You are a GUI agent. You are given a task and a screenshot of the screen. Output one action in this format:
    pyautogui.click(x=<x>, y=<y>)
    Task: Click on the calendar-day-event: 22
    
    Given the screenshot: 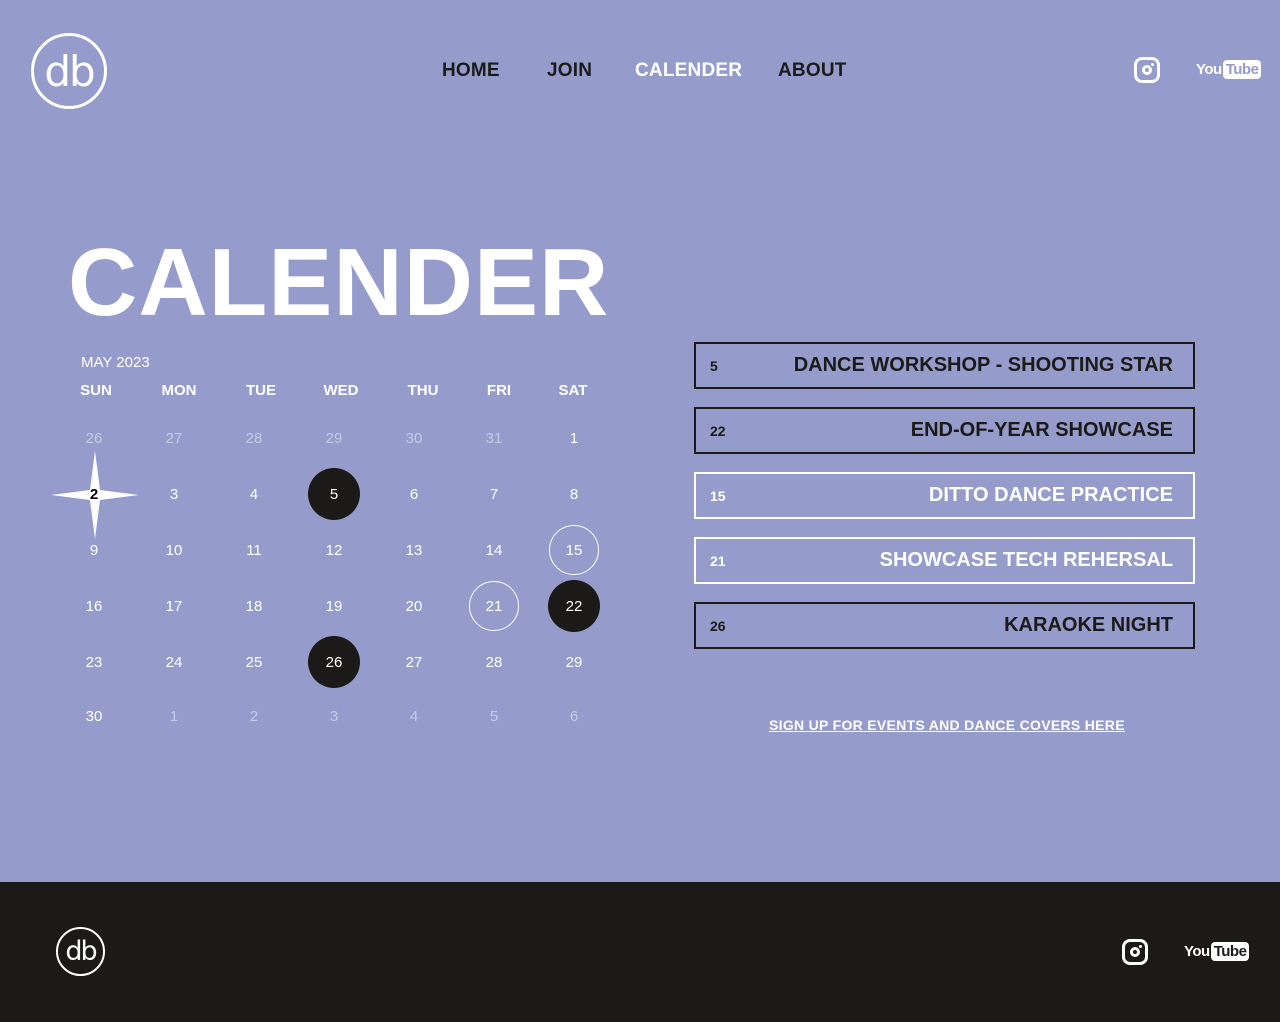 What is the action you would take?
    pyautogui.click(x=574, y=606)
    